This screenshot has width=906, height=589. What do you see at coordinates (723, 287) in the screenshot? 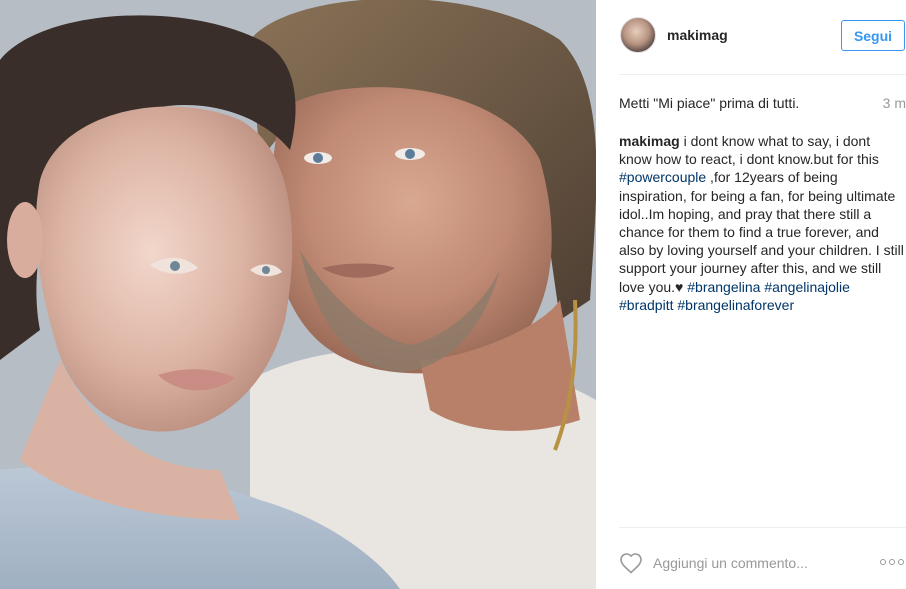
I see `hashtag-link: #brangelina` at bounding box center [723, 287].